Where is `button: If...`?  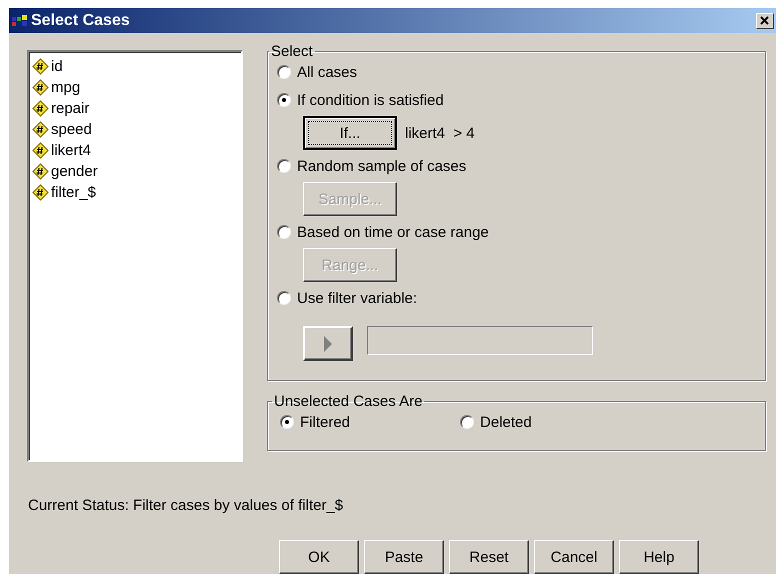
button: If... is located at coordinates (350, 133).